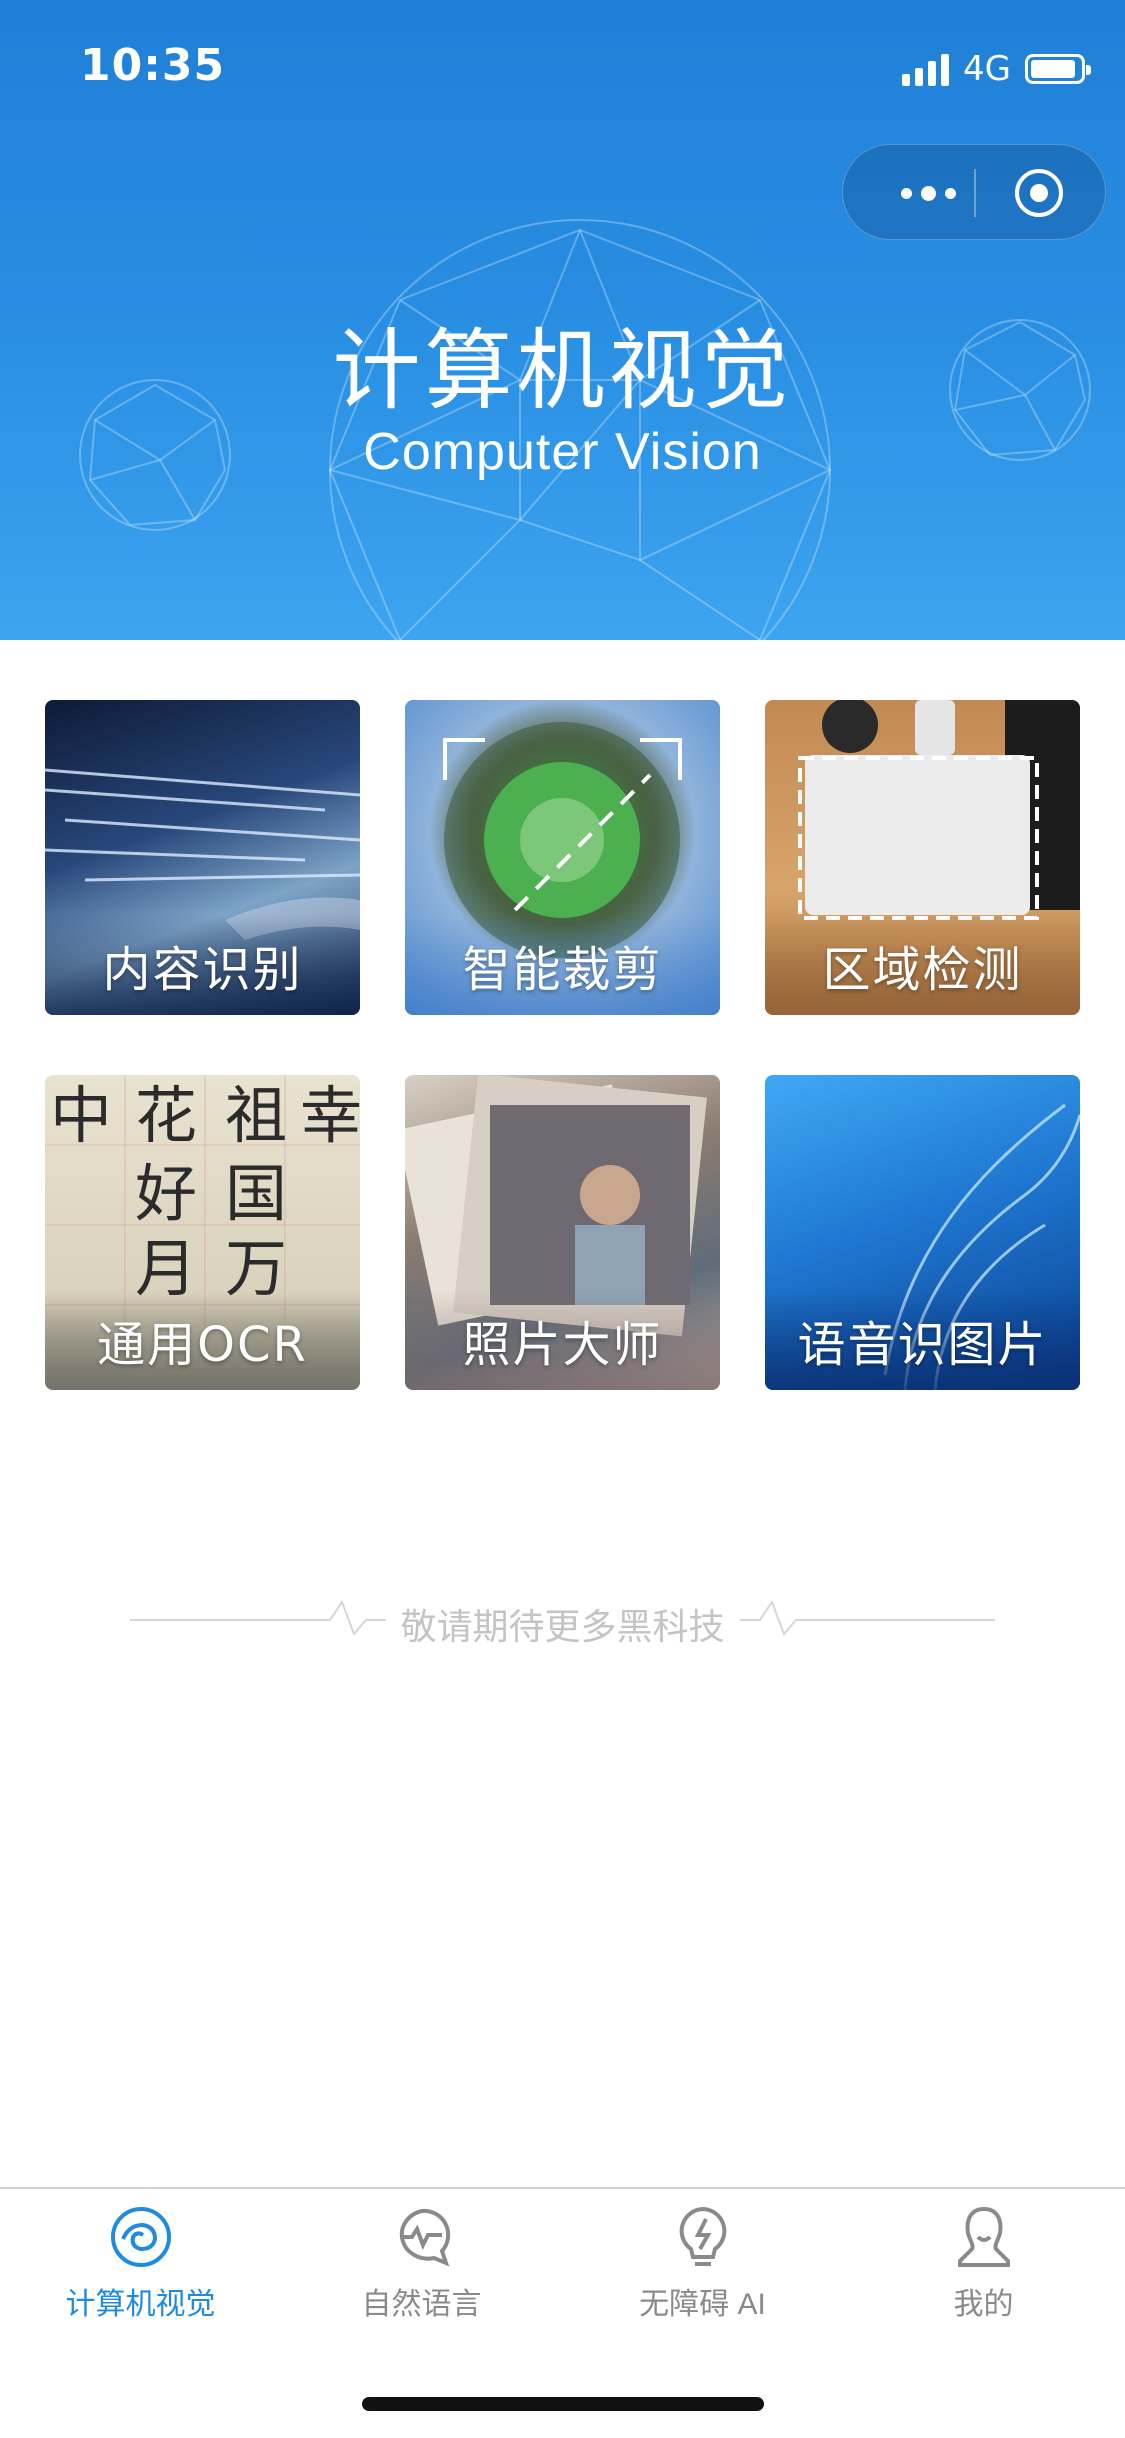 The image size is (1125, 2438). What do you see at coordinates (562, 370) in the screenshot?
I see `page-title: 计算机视觉` at bounding box center [562, 370].